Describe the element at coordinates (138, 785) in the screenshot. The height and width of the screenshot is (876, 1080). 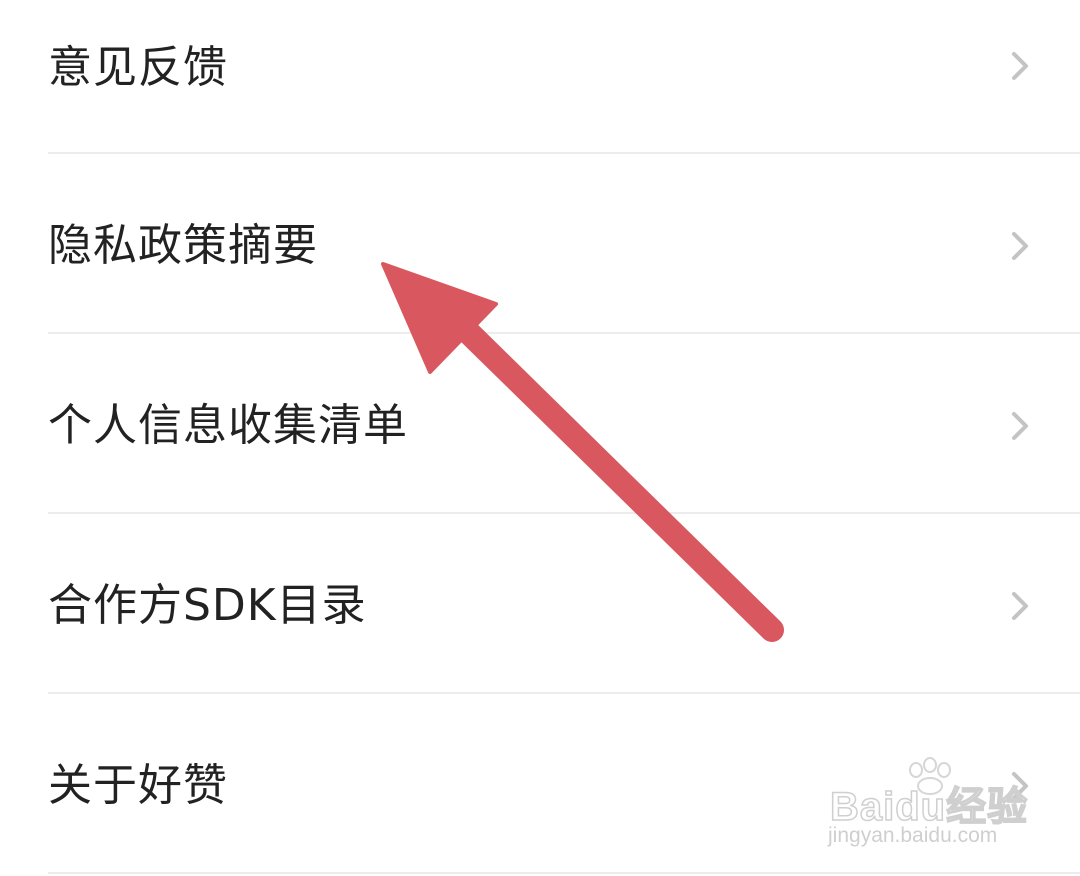
I see `settings-item-label: 关于好赞` at that location.